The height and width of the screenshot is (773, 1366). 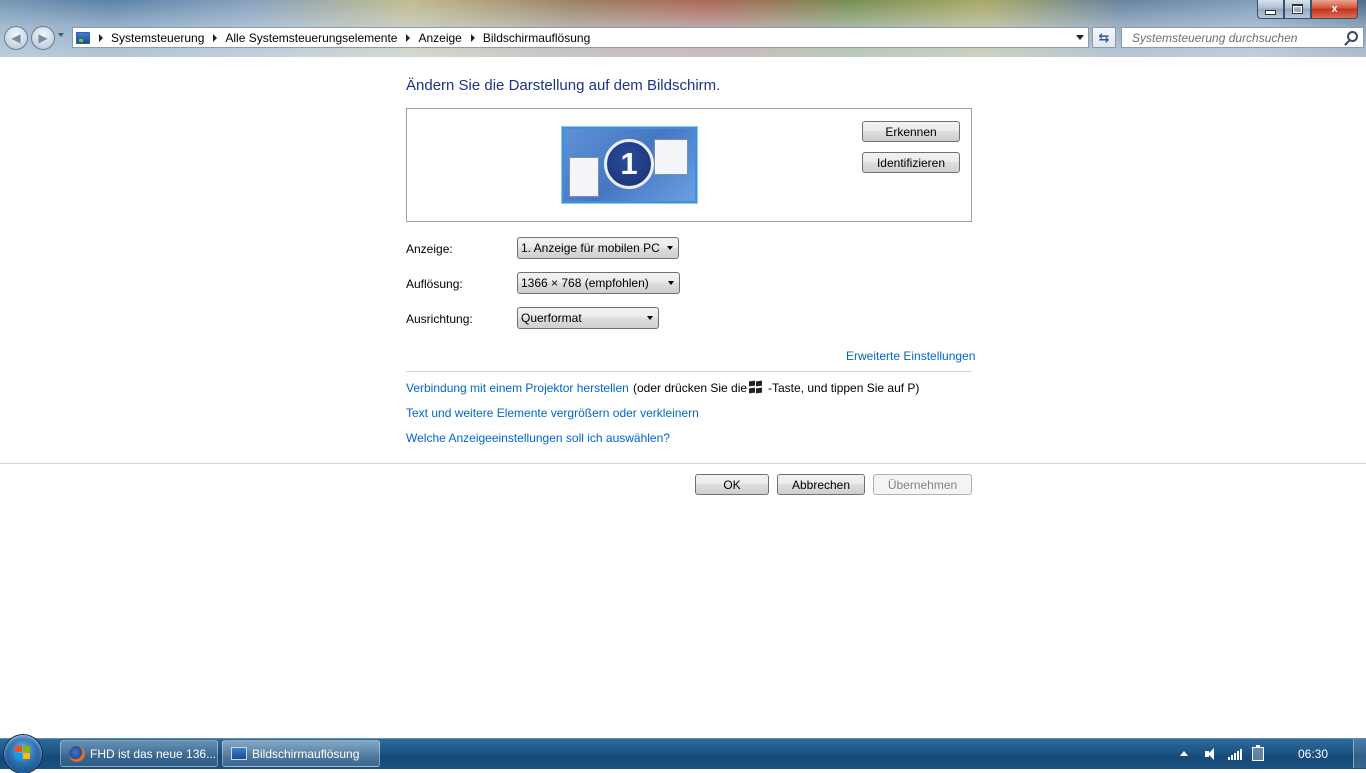 What do you see at coordinates (61, 35) in the screenshot?
I see `recent-pages-dropdown-icon` at bounding box center [61, 35].